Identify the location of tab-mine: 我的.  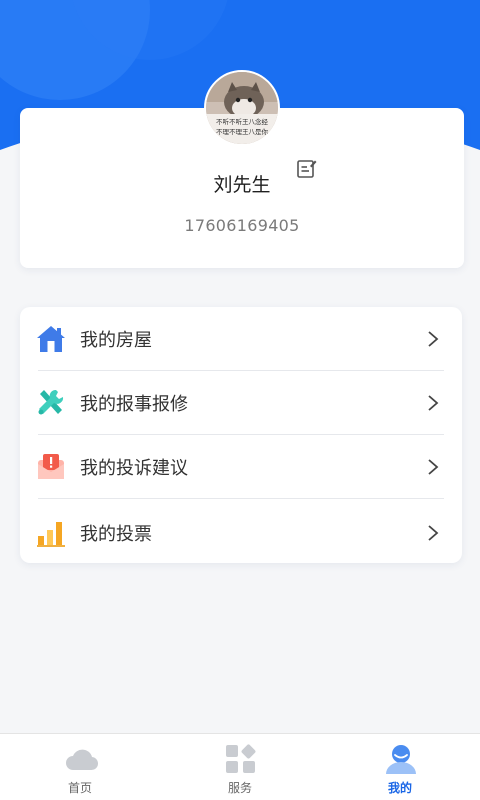
(400, 767).